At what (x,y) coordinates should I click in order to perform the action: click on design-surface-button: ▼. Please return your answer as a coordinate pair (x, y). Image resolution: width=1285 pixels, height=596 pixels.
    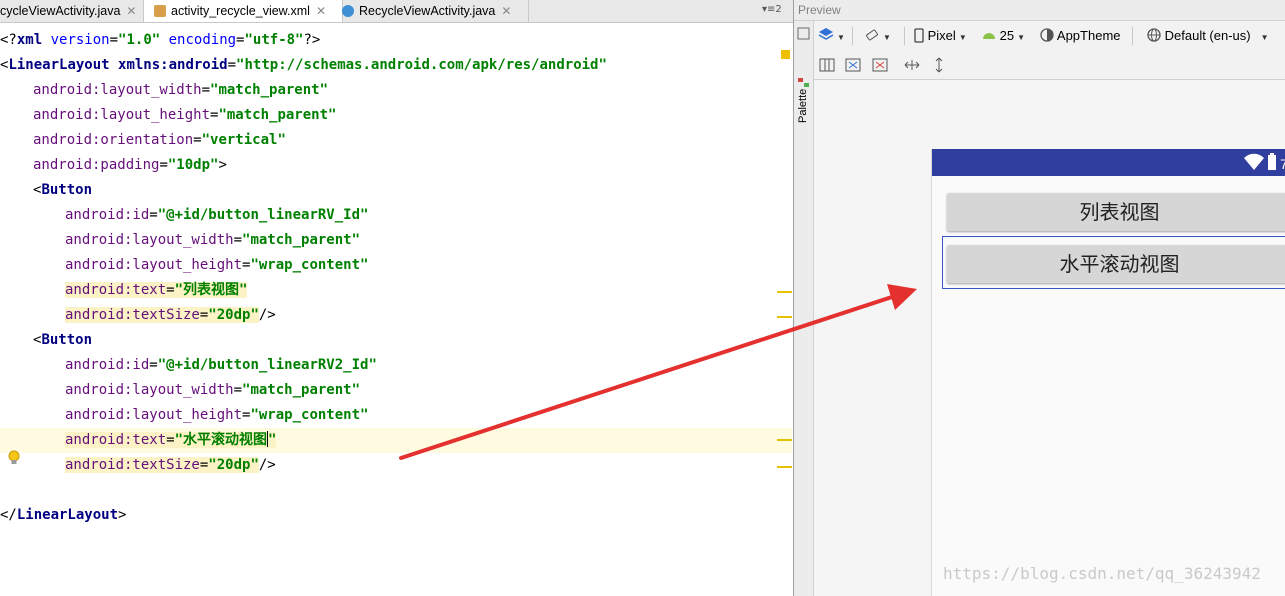
    Looking at the image, I should click on (831, 36).